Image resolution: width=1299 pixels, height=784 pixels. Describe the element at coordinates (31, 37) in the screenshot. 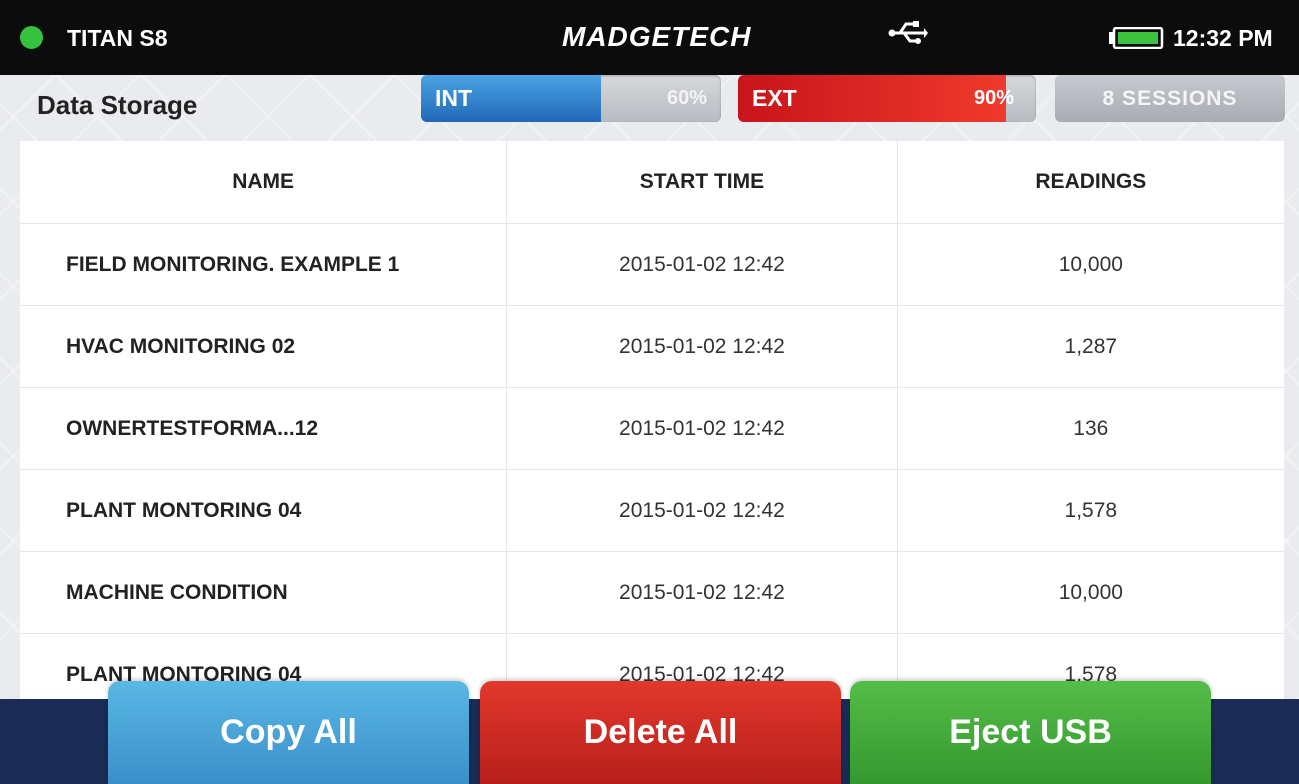

I see `status-indicator-icon` at that location.